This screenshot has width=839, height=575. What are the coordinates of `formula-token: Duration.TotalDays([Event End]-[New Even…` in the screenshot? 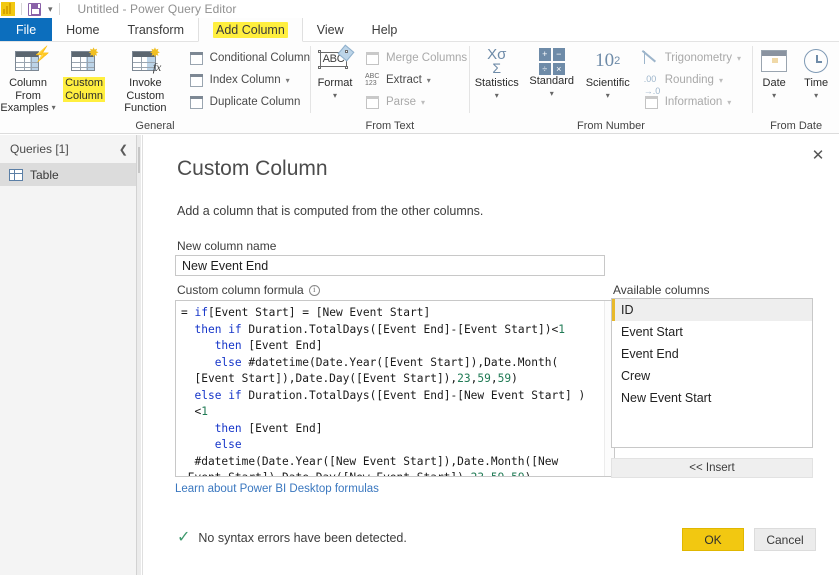 It's located at (413, 395).